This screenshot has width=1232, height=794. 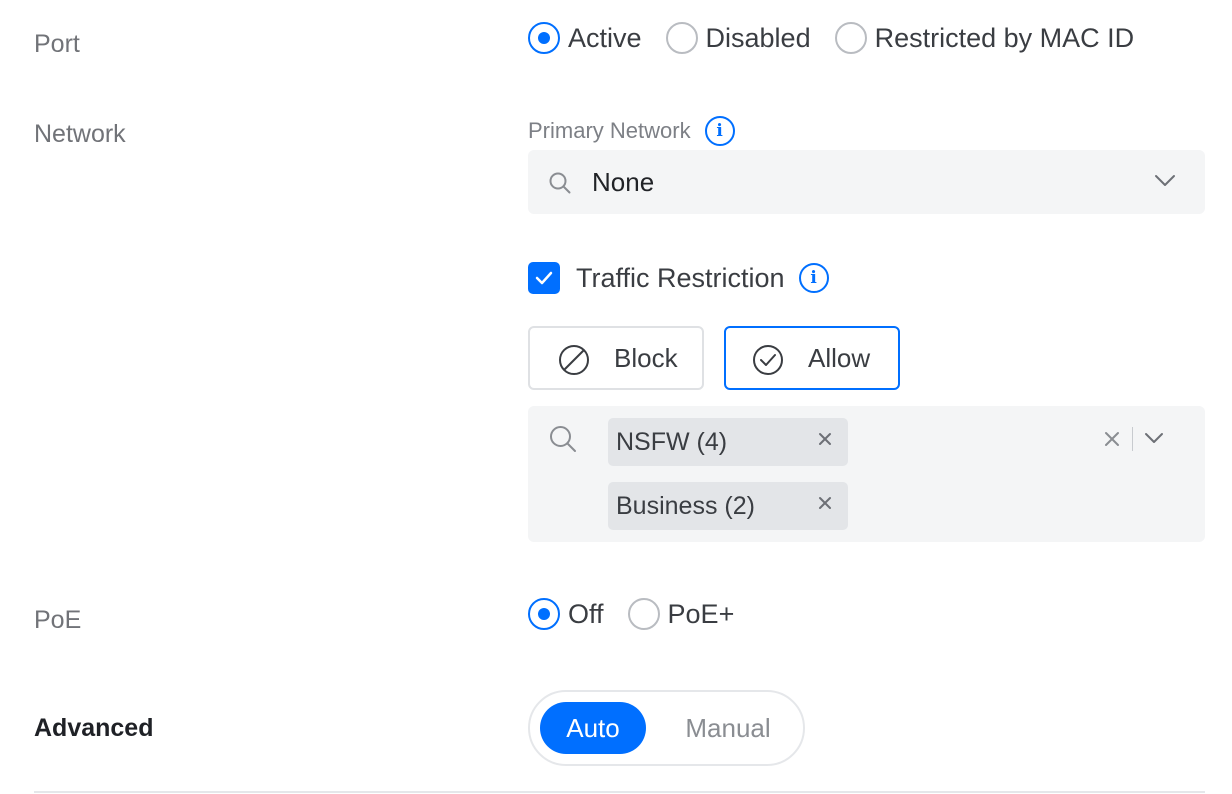 What do you see at coordinates (593, 728) in the screenshot?
I see `advanced-option-auto: Auto` at bounding box center [593, 728].